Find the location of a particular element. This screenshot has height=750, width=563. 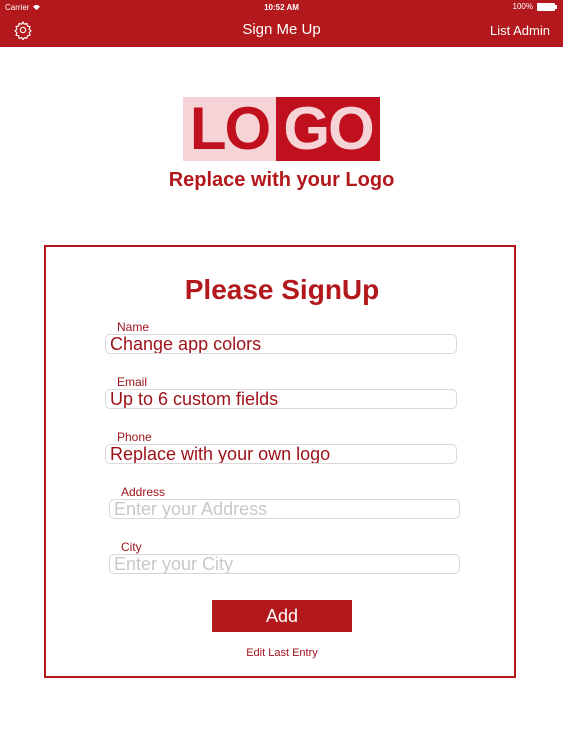

edit-last-entry-link: Edit Last Entry is located at coordinates (282, 653).